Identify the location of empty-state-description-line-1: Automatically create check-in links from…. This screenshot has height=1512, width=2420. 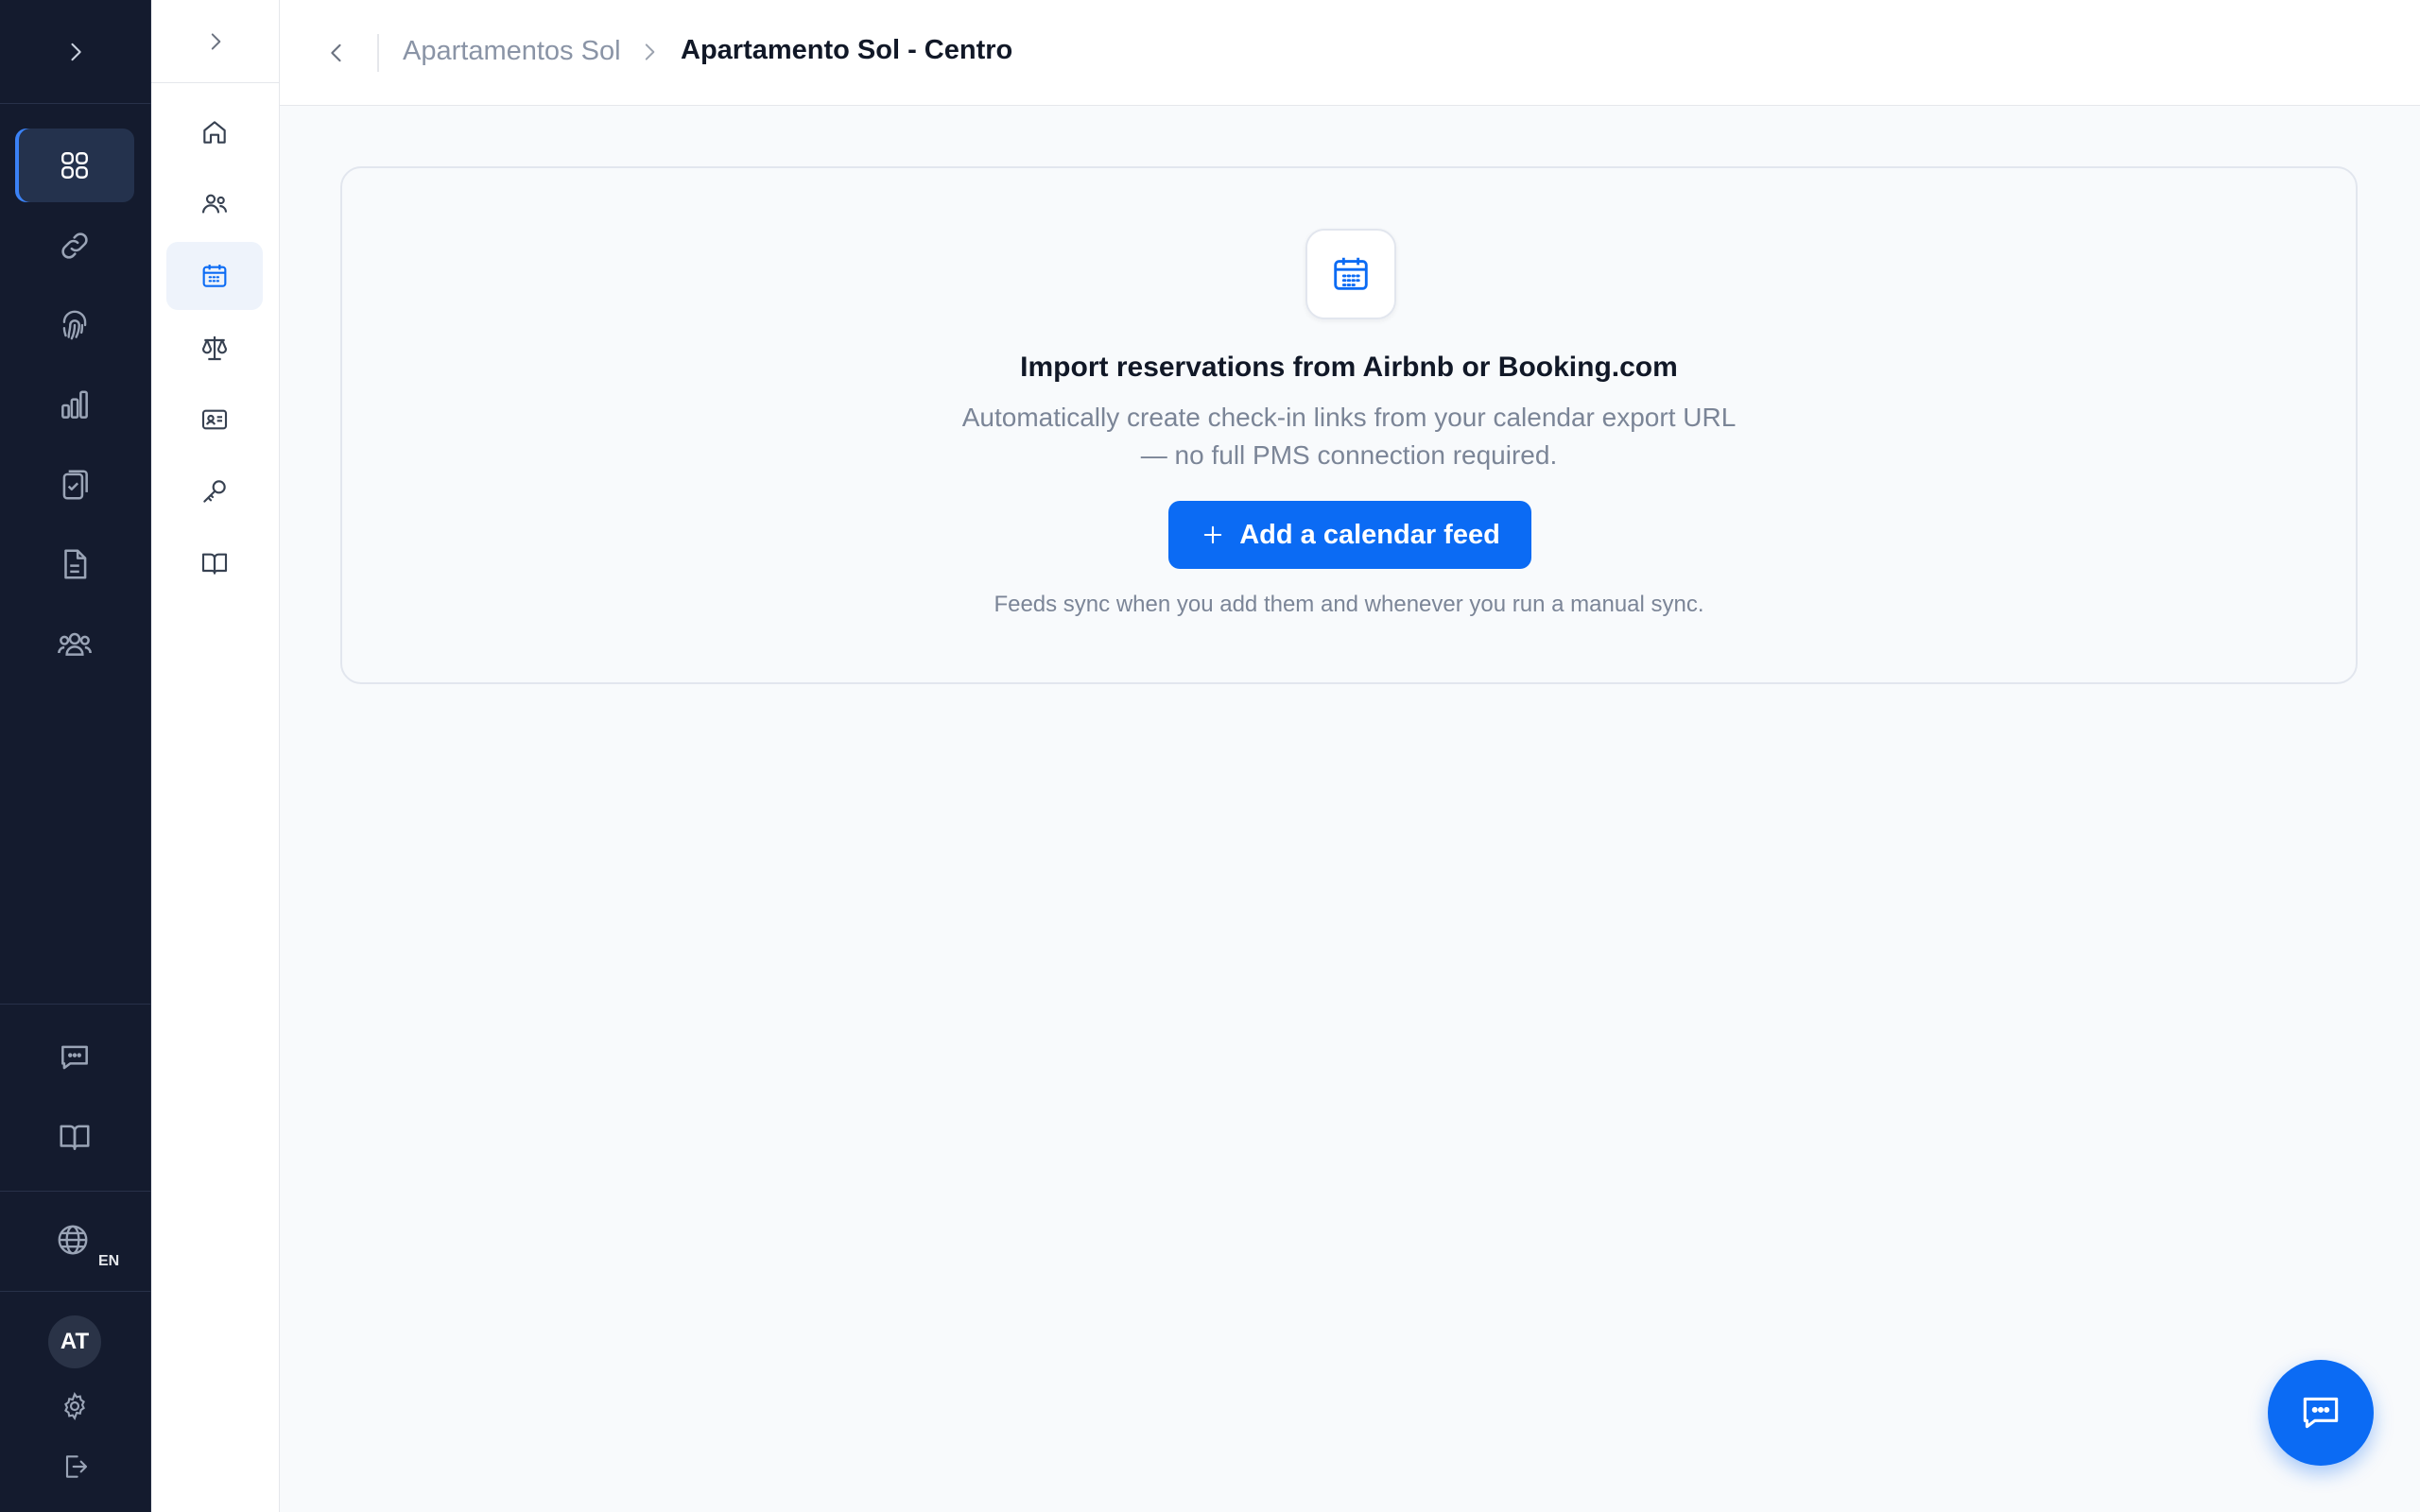
(1349, 417).